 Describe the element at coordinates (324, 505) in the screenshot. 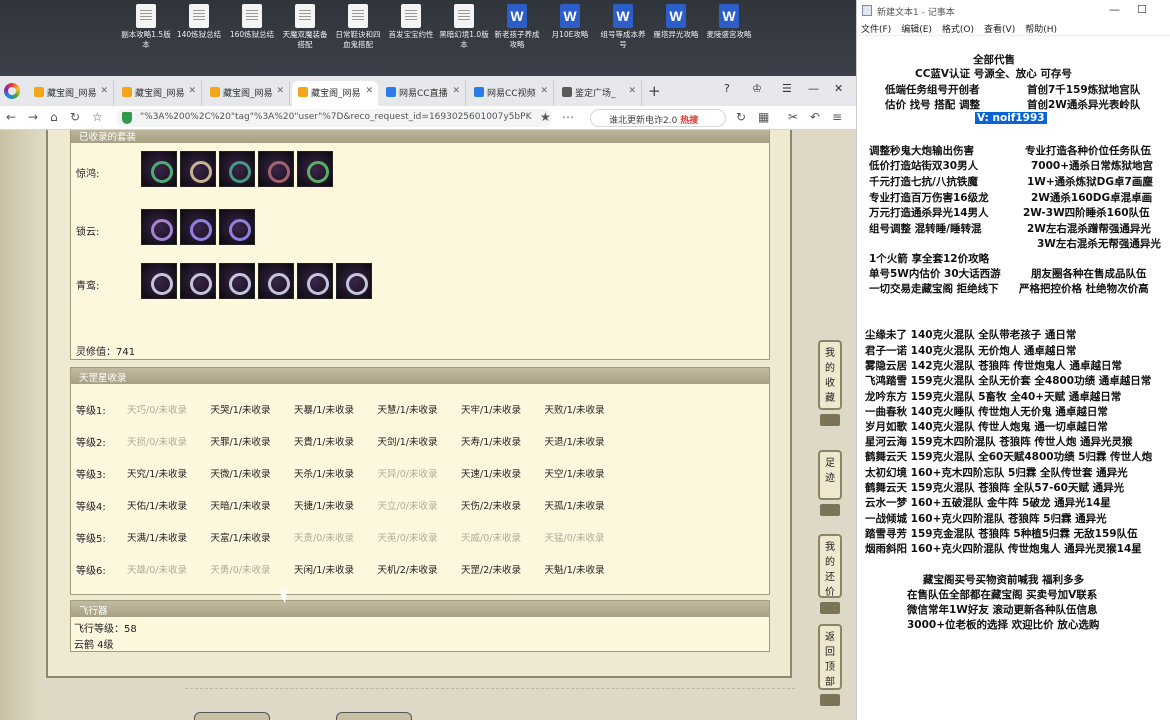

I see `star-cell: 天捷/1/未收录` at that location.